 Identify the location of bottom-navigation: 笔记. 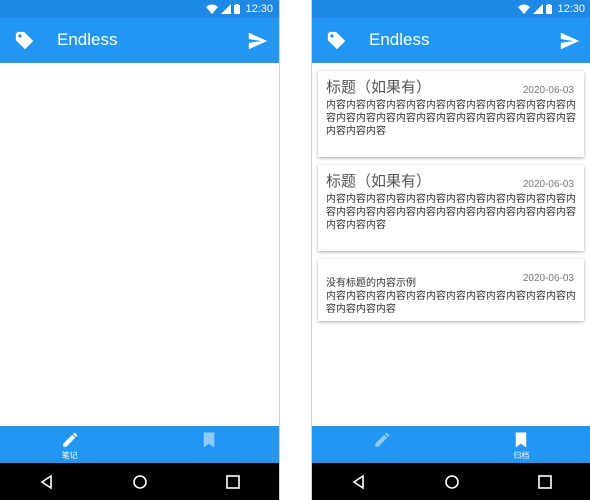
(139, 444).